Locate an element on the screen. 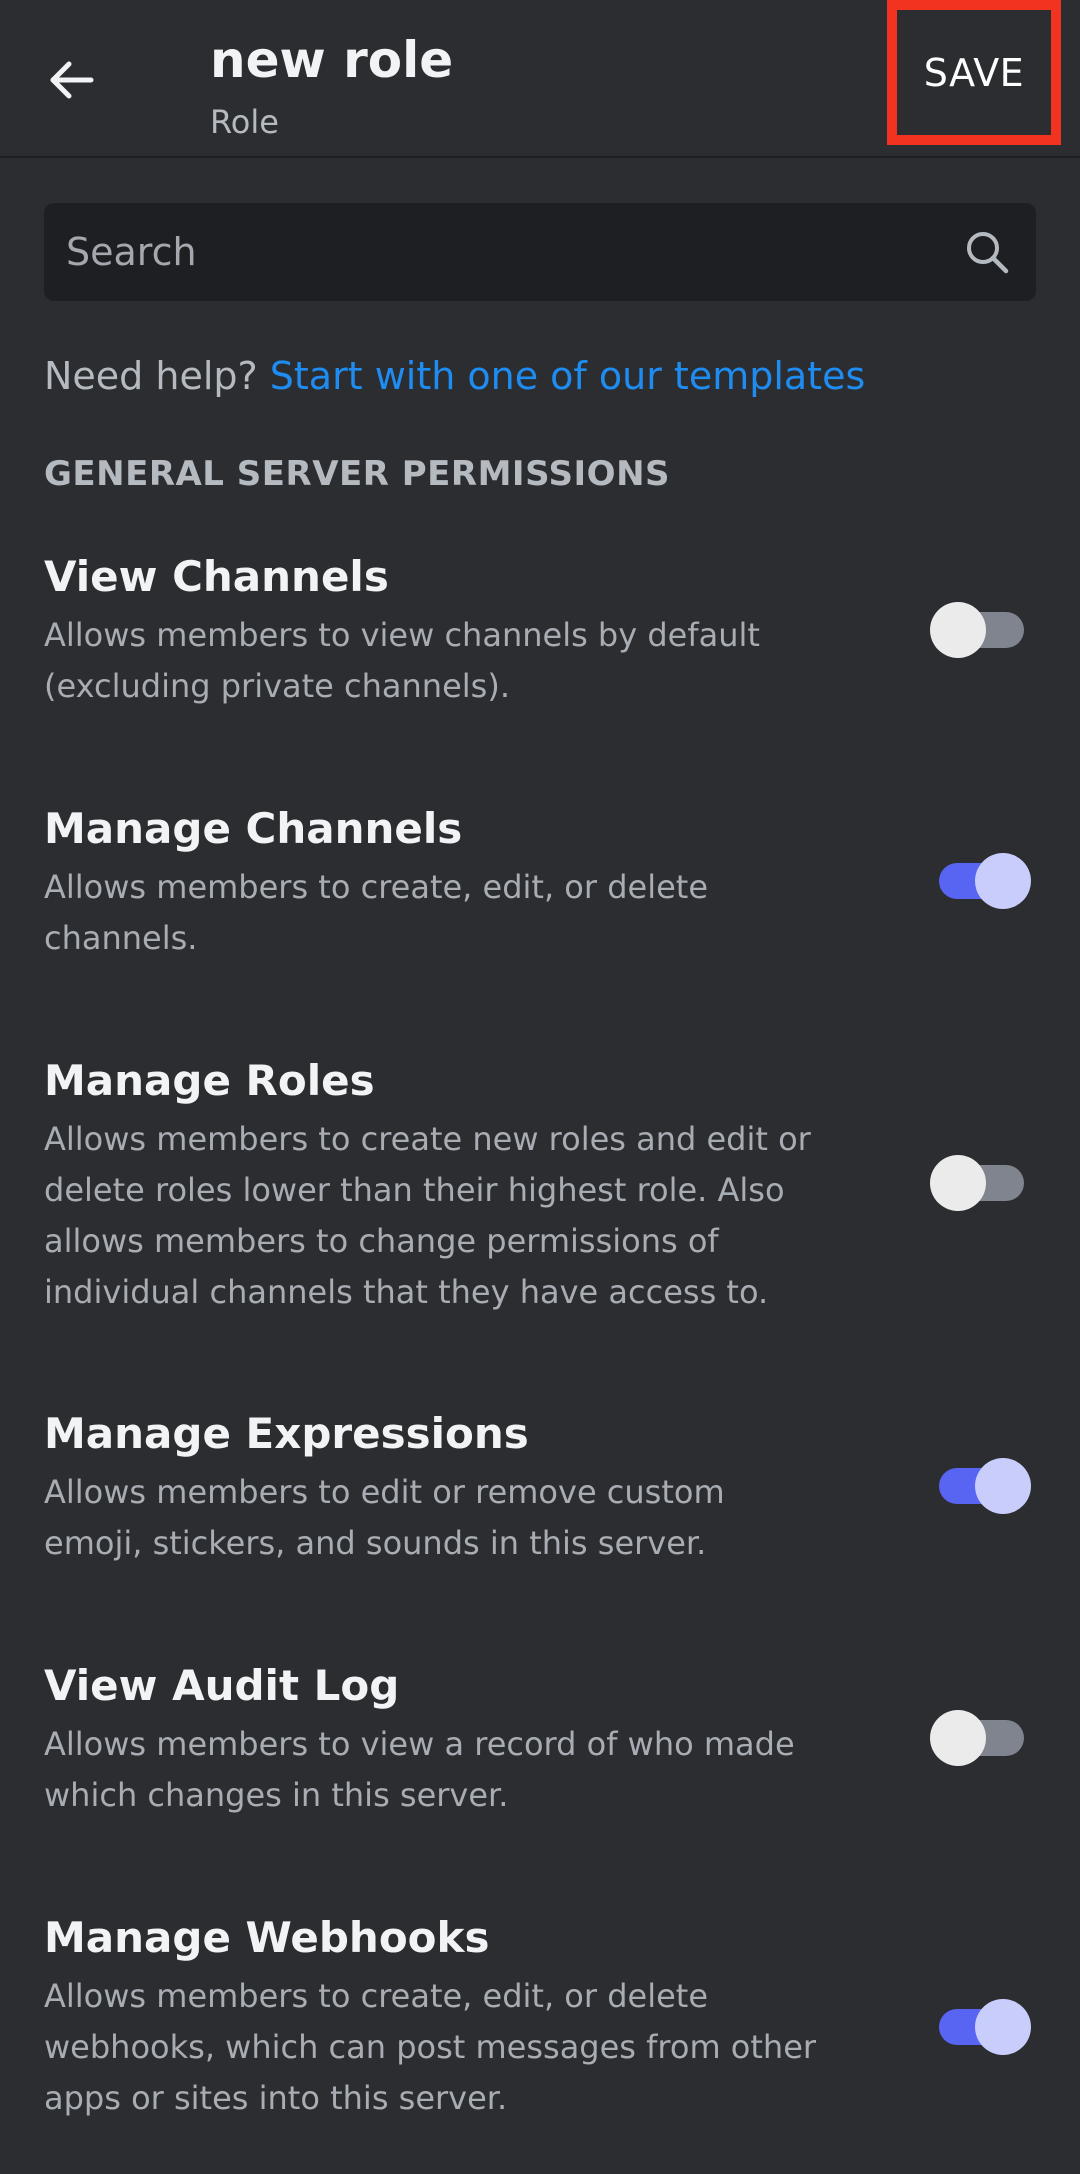 This screenshot has width=1080, height=2174. search-bar is located at coordinates (540, 252).